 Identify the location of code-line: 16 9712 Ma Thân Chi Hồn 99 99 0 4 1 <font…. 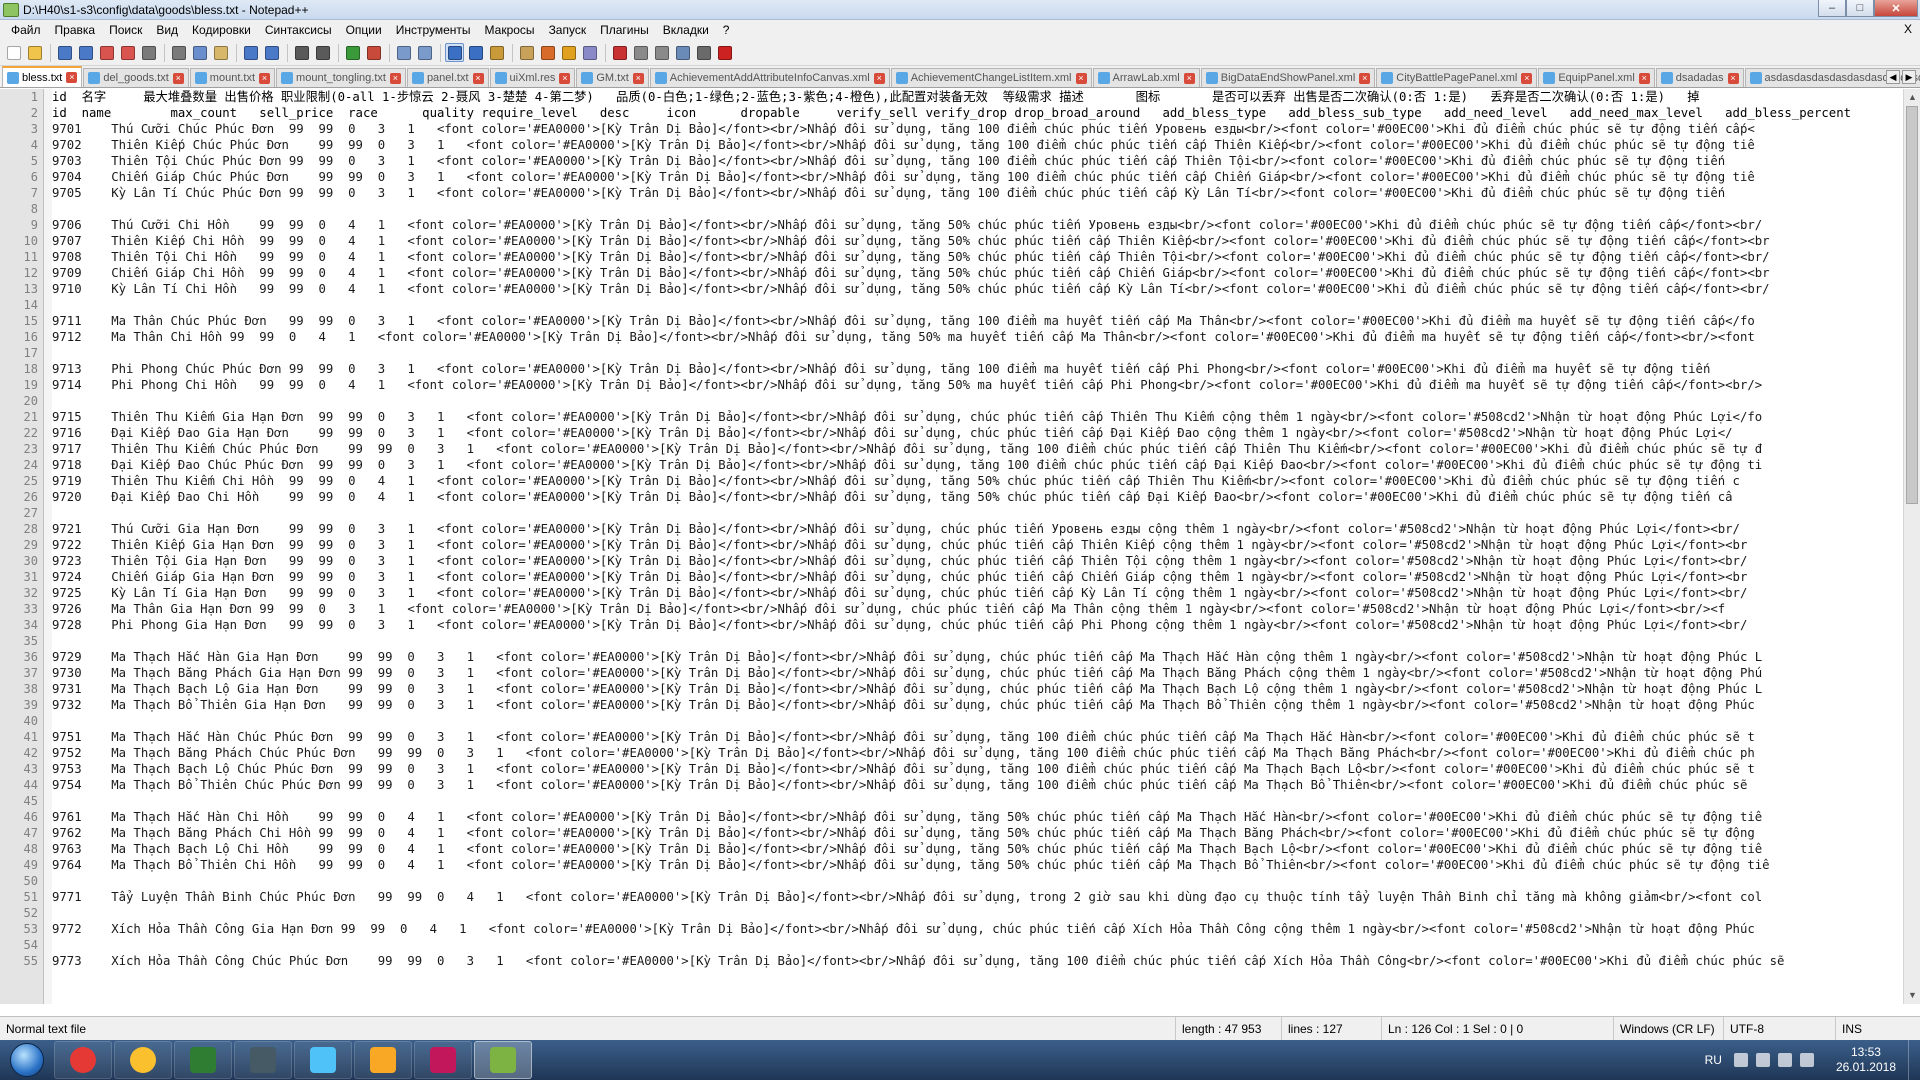
(948, 337).